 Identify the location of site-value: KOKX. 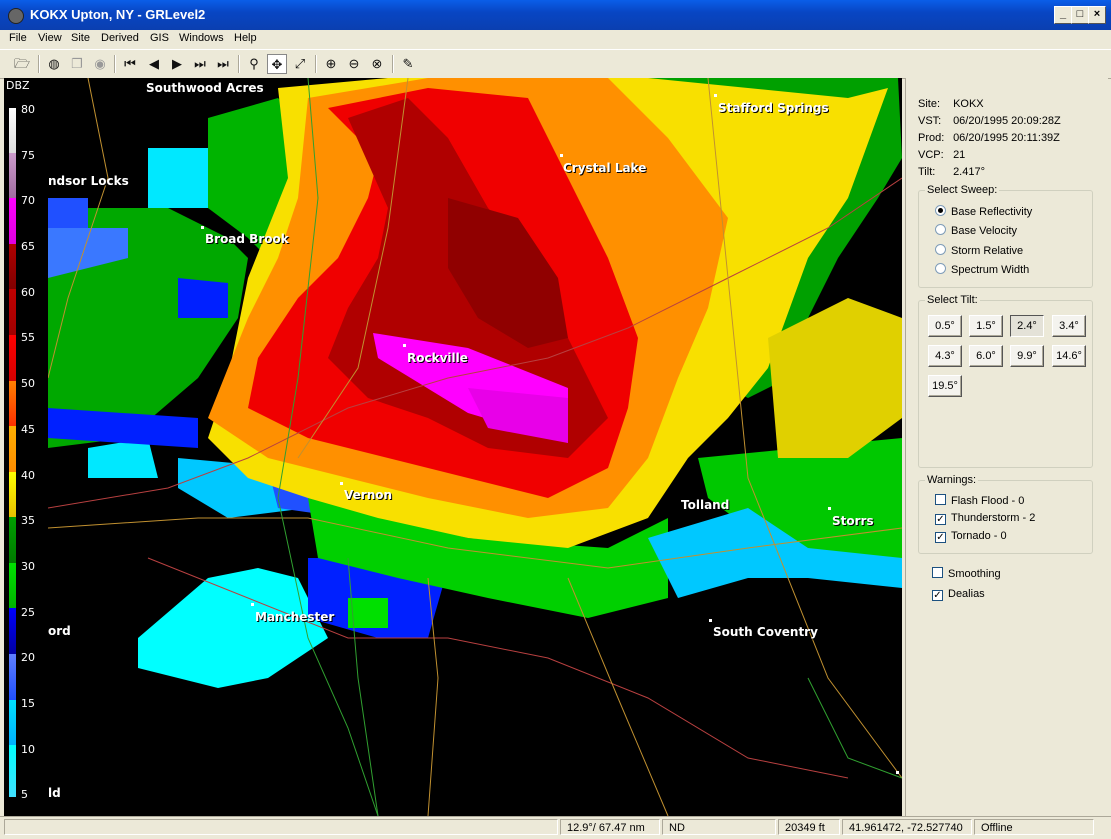
(968, 104).